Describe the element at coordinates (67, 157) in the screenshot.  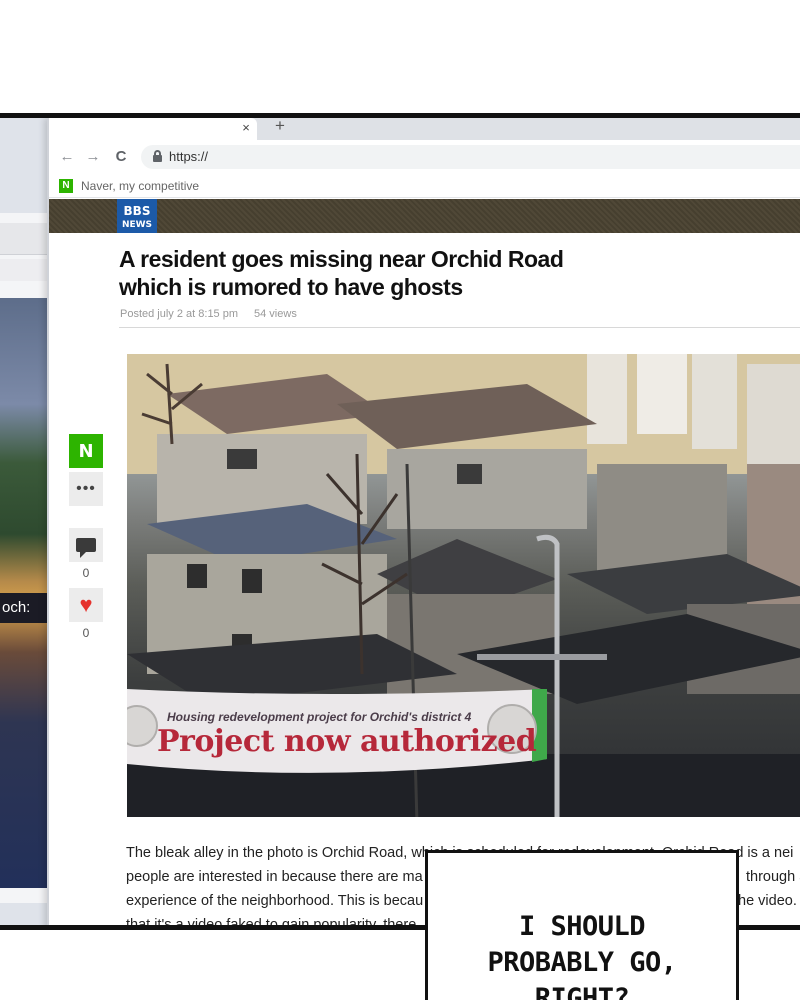
I see `back-arrow-icon: ←` at that location.